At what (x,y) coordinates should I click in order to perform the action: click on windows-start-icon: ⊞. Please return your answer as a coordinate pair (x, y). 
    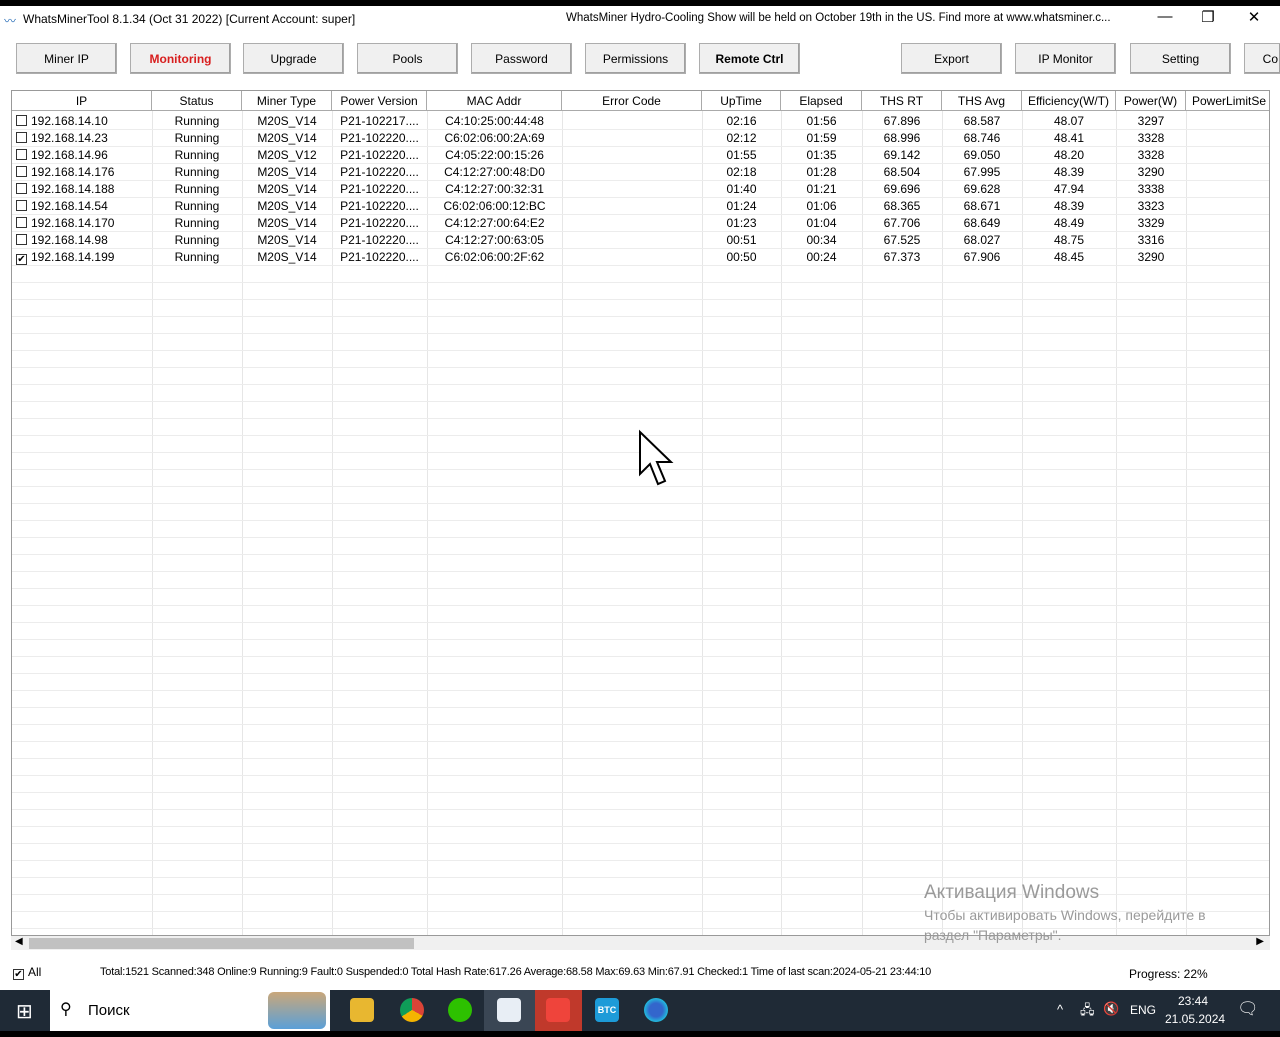
    Looking at the image, I should click on (24, 1011).